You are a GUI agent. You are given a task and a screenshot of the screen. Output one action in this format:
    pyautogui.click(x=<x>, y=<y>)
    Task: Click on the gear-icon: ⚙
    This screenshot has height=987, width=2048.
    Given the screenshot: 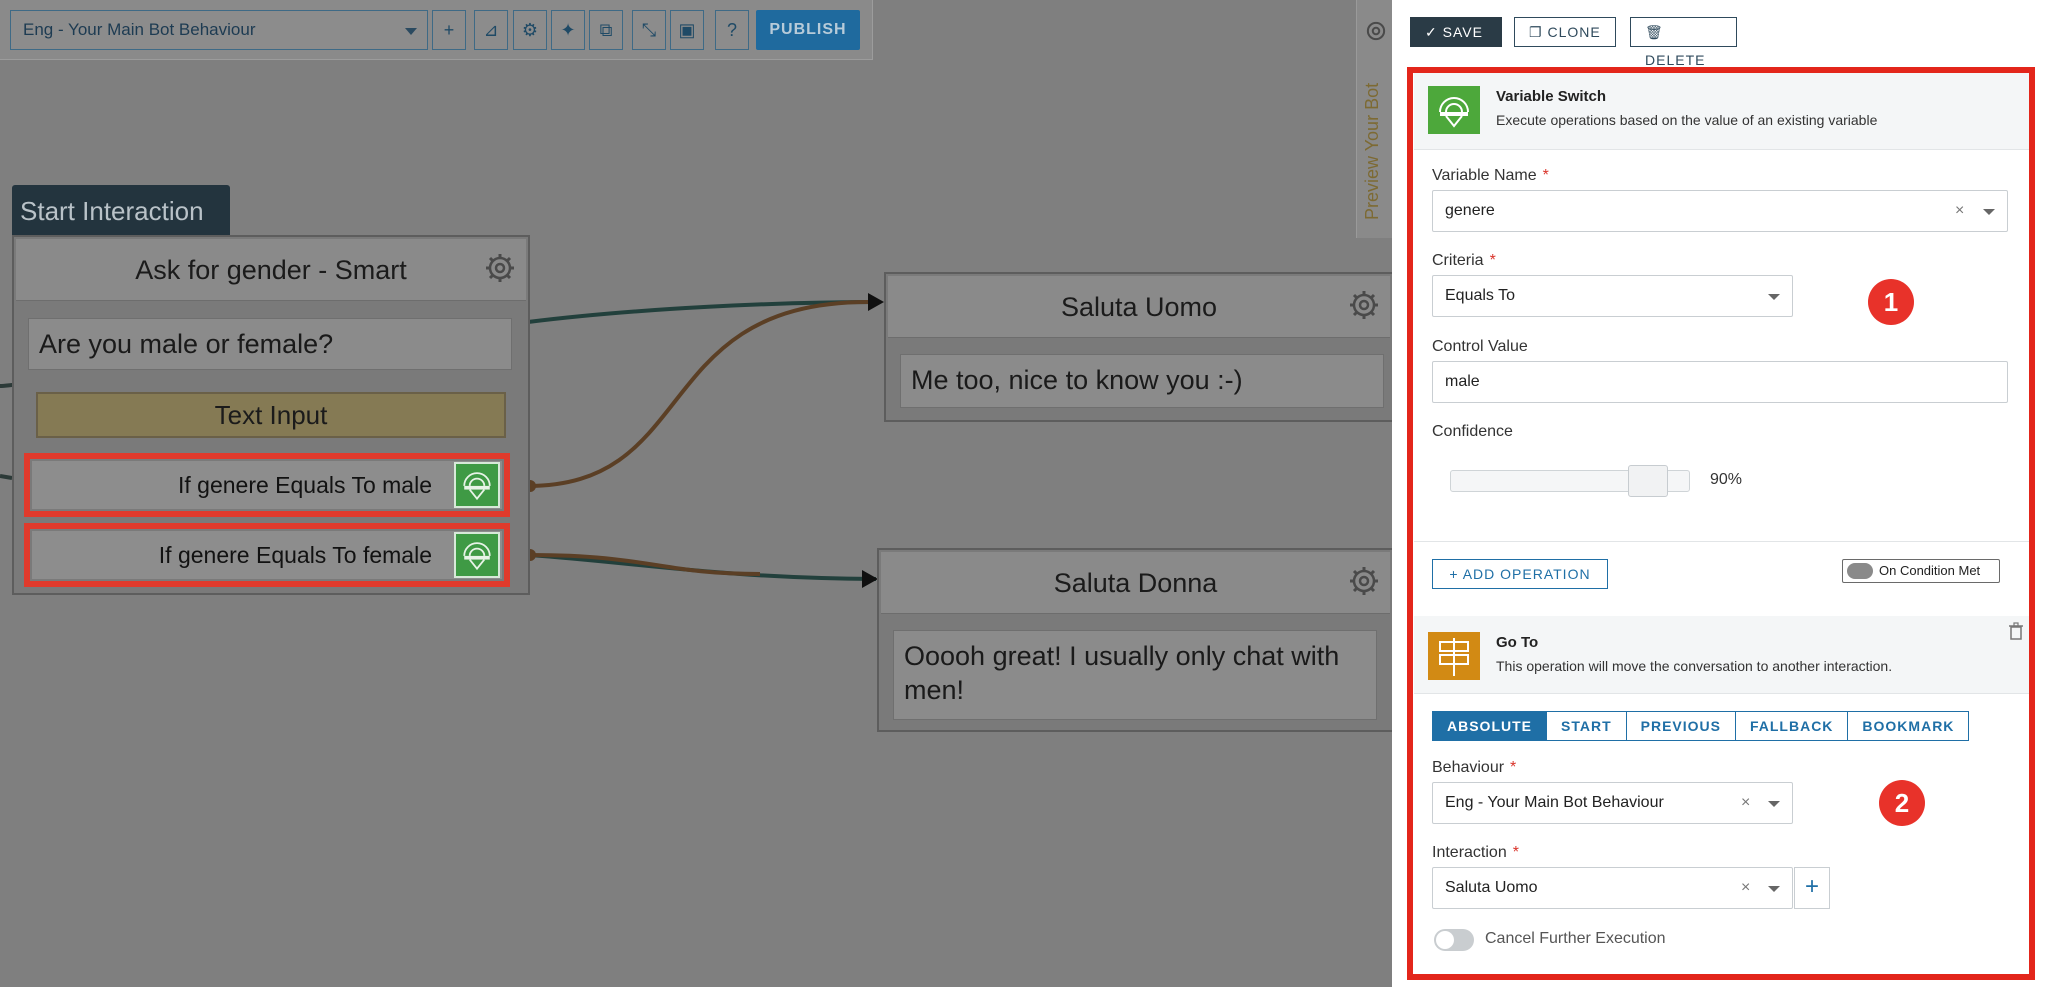 What is the action you would take?
    pyautogui.click(x=530, y=30)
    